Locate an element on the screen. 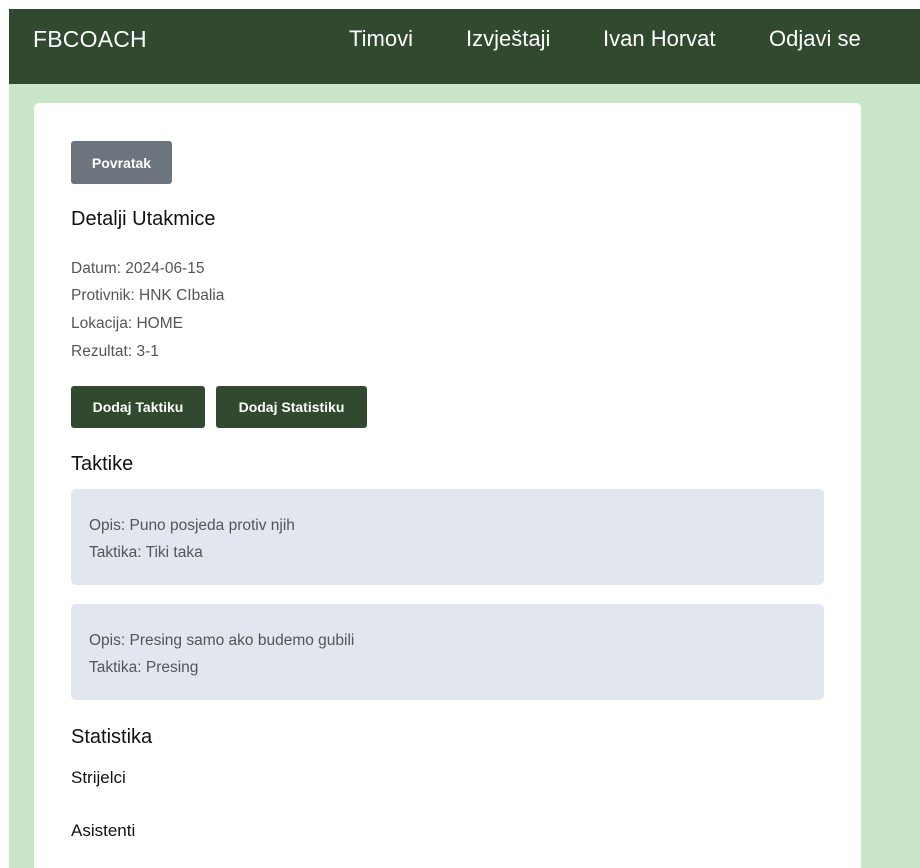 Image resolution: width=920 pixels, height=868 pixels. nav-link-timovi: Timovi is located at coordinates (381, 39).